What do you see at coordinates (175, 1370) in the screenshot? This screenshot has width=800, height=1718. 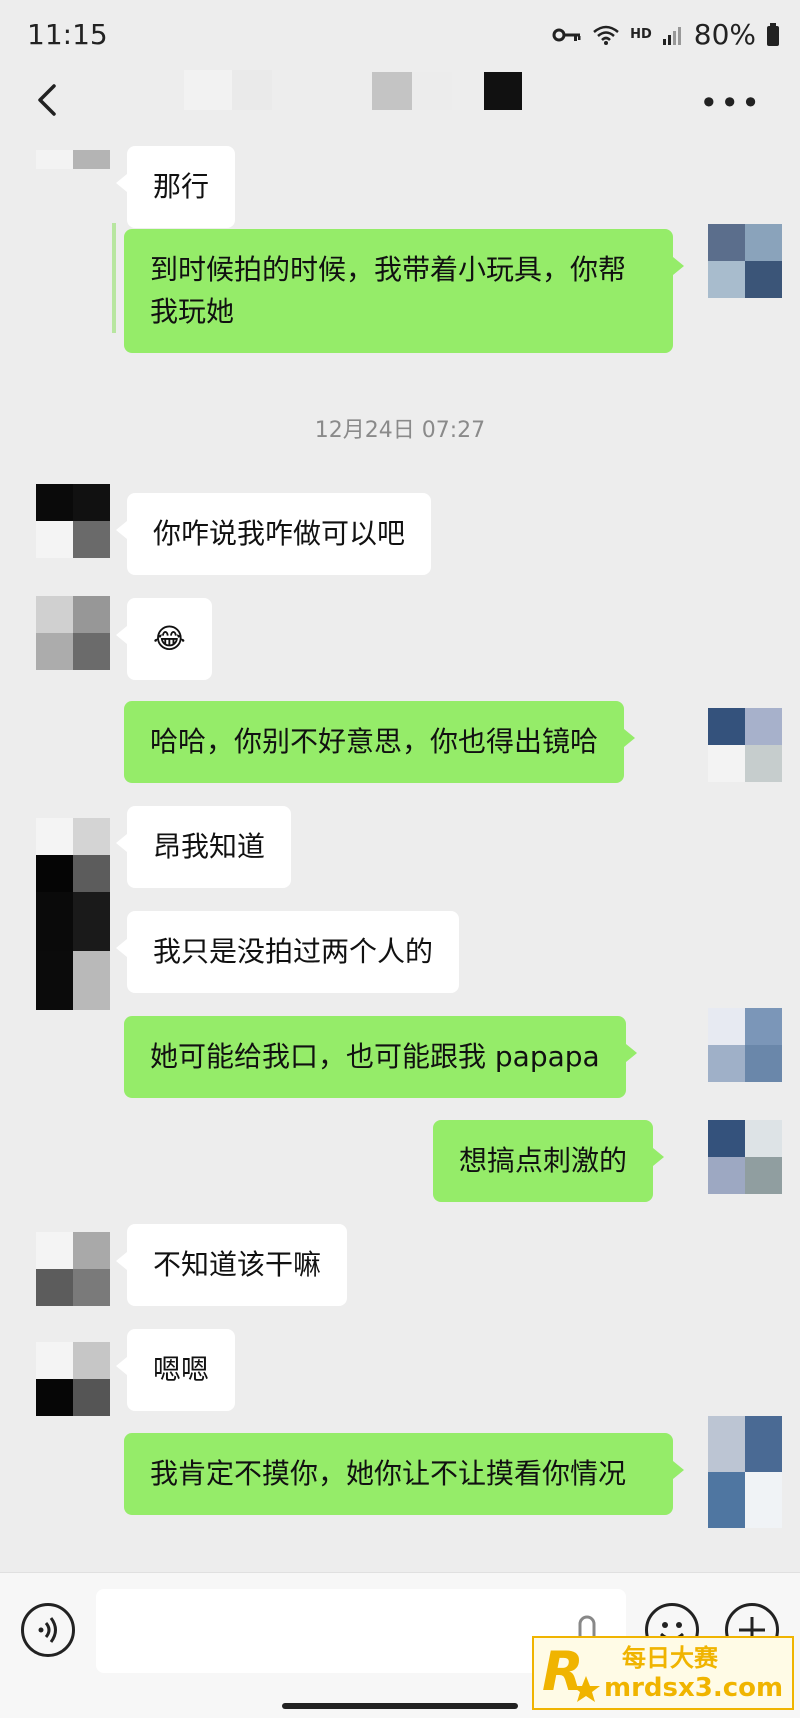 I see `message-bubble: 嗯嗯` at bounding box center [175, 1370].